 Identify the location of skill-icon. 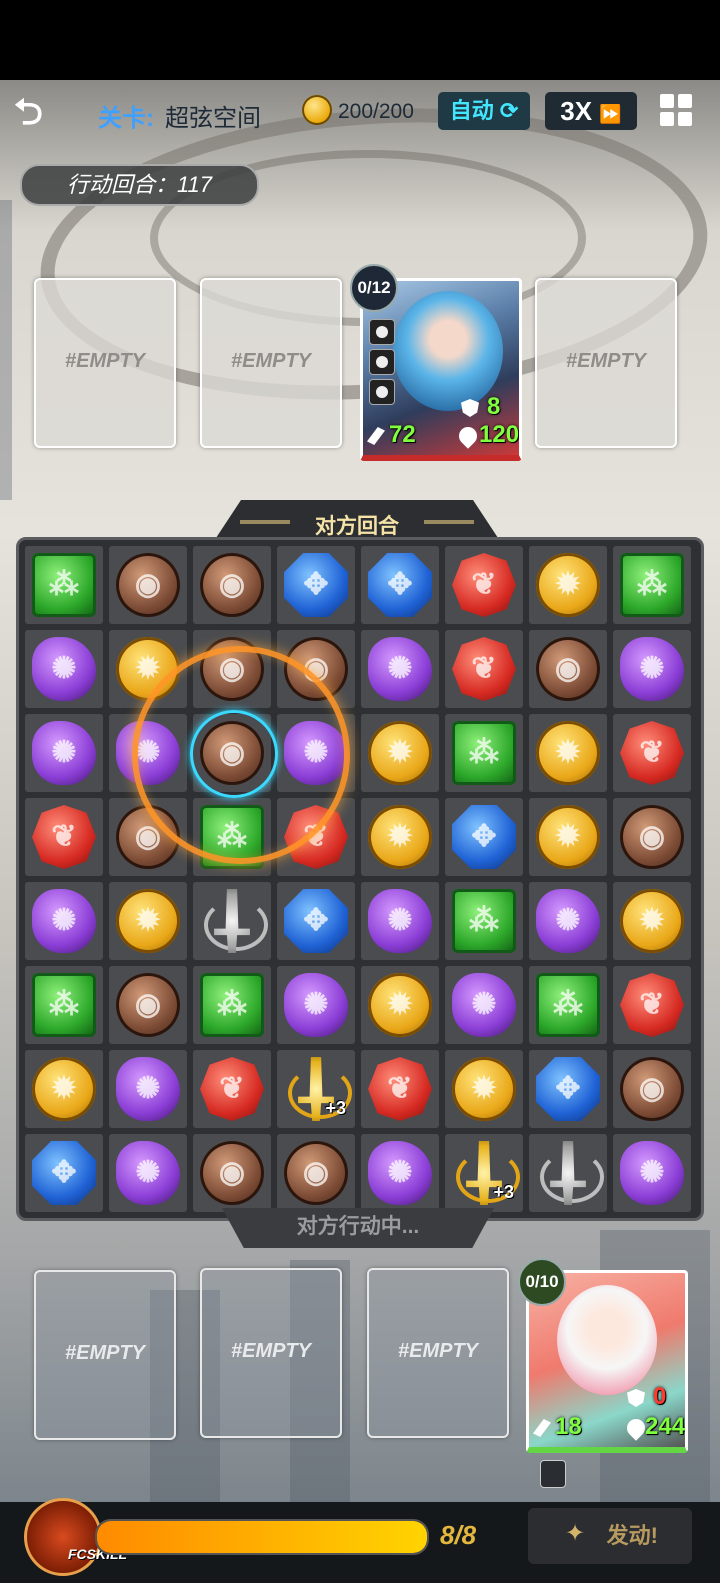
(553, 1474).